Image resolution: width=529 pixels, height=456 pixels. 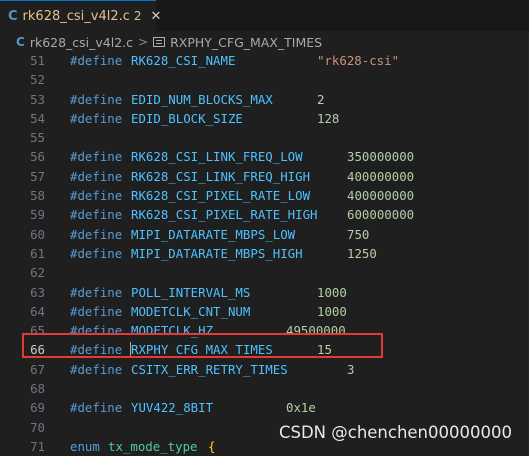 What do you see at coordinates (37, 234) in the screenshot?
I see `line-number: 60` at bounding box center [37, 234].